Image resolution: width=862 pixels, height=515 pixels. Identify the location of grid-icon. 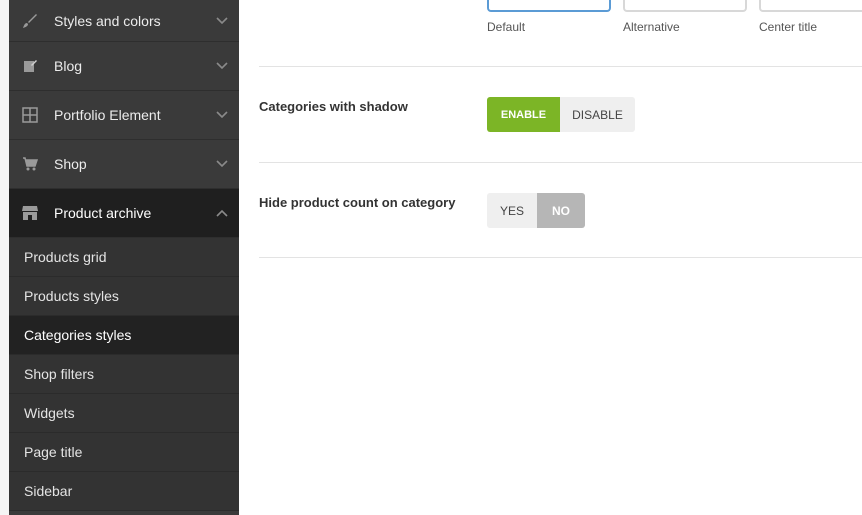
(30, 115).